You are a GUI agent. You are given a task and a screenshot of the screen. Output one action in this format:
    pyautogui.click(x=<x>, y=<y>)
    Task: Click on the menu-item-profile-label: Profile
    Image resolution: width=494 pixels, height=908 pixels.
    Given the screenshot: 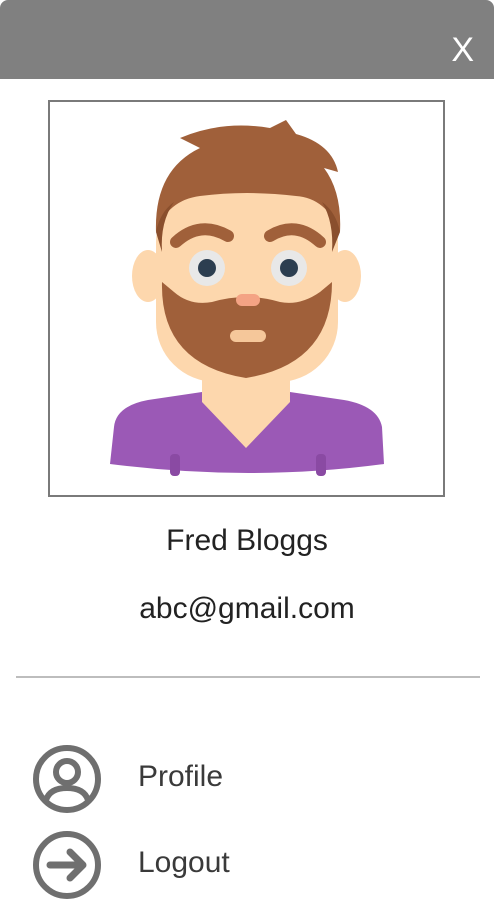 What is the action you would take?
    pyautogui.click(x=181, y=776)
    